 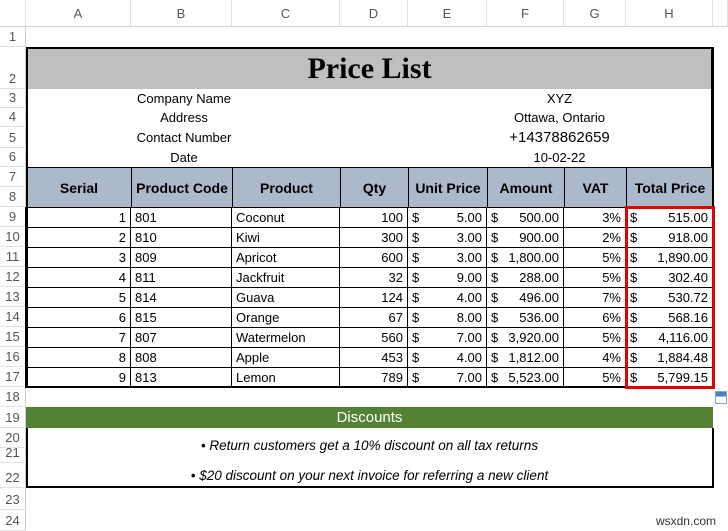 What do you see at coordinates (13, 417) in the screenshot?
I see `row-header-19: 19` at bounding box center [13, 417].